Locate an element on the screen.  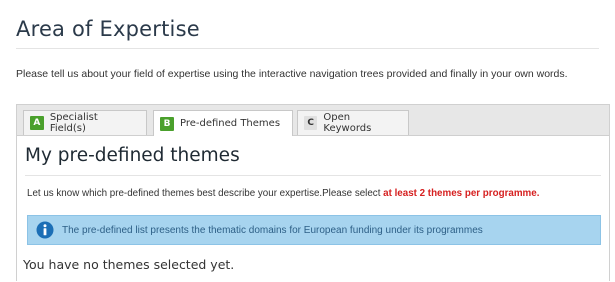
page-title: Area of Expertise is located at coordinates (108, 29).